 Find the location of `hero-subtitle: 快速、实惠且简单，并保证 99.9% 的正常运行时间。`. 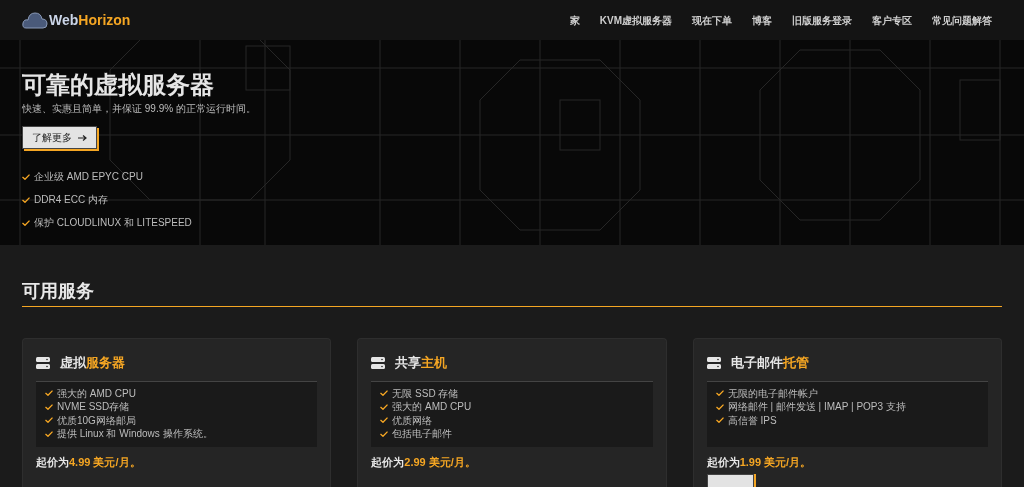

hero-subtitle: 快速、实惠且简单，并保证 99.9% 的正常运行时间。 is located at coordinates (139, 109).